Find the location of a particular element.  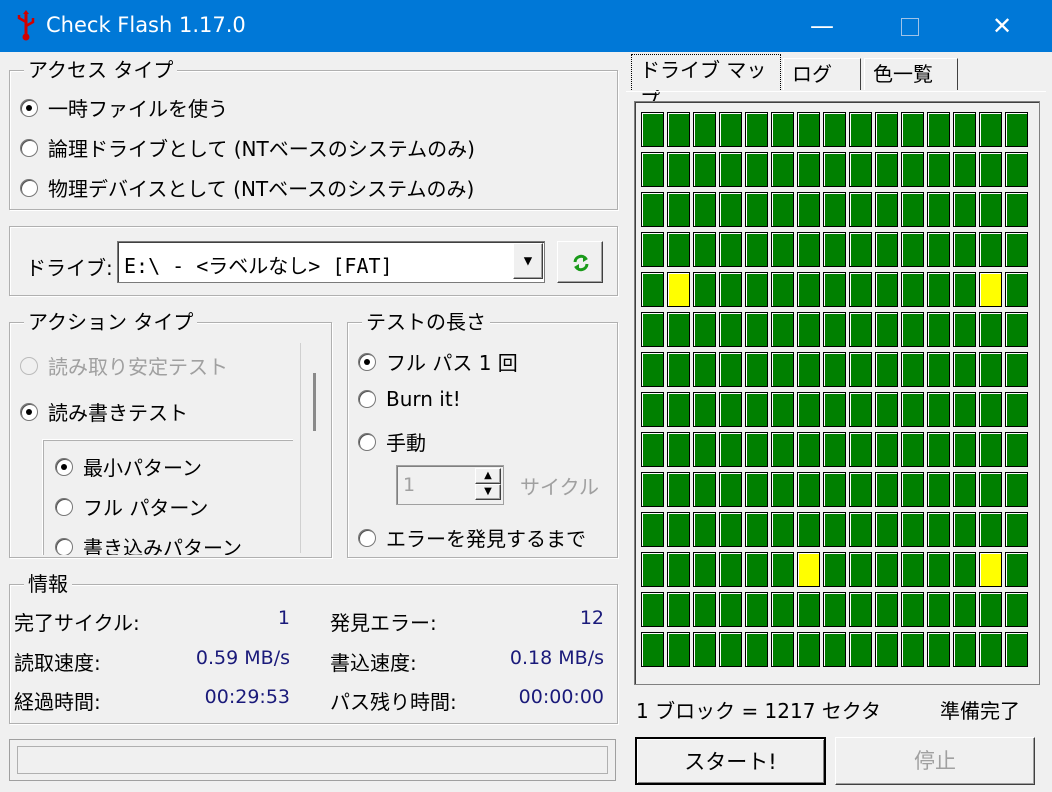

pattern-minimum-option: 最小パターン is located at coordinates (128, 466).